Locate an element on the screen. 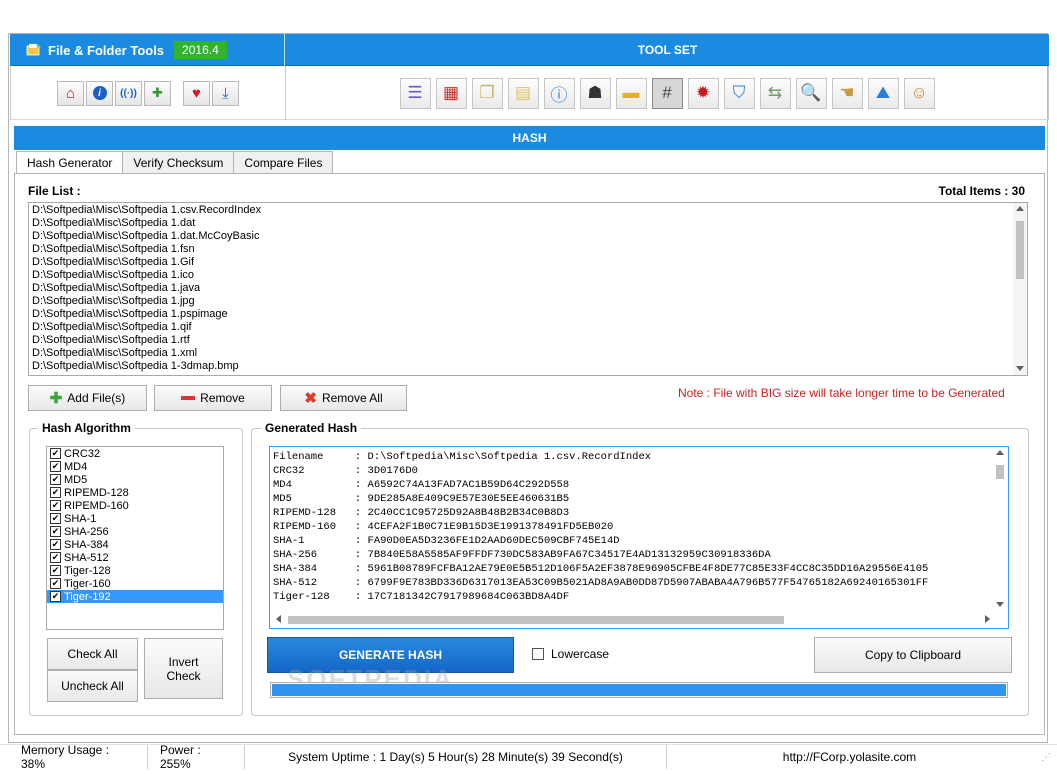 The width and height of the screenshot is (1057, 774). user-lock-tool-button: ☺ is located at coordinates (919, 93).